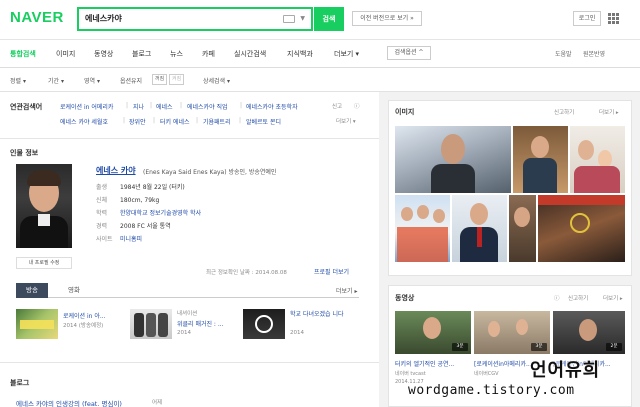 The image size is (640, 407). What do you see at coordinates (208, 54) in the screenshot?
I see `tab-cafe: 카페` at bounding box center [208, 54].